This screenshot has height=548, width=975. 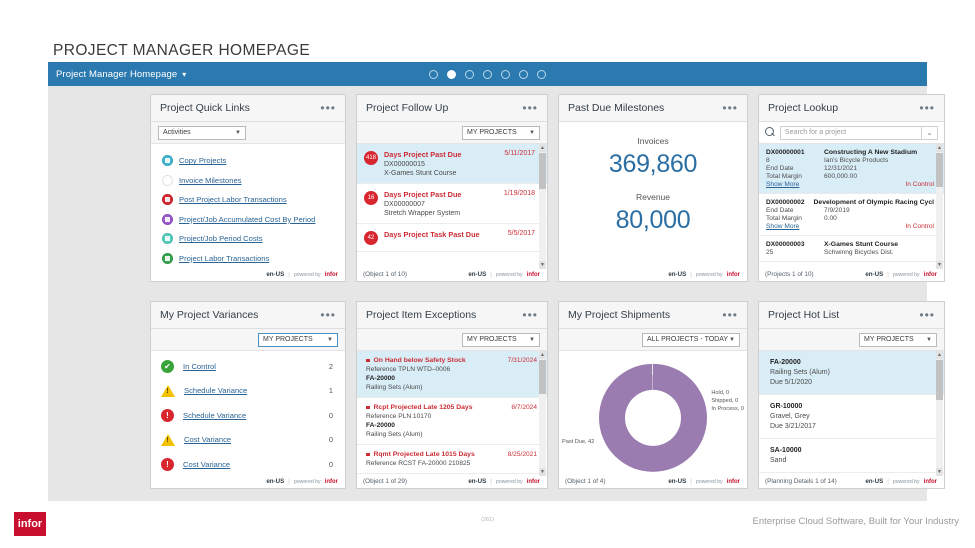 What do you see at coordinates (851, 373) in the screenshot?
I see `list-item: FA-20000 Railing Sets (Alum) Due 5/1/2020` at bounding box center [851, 373].